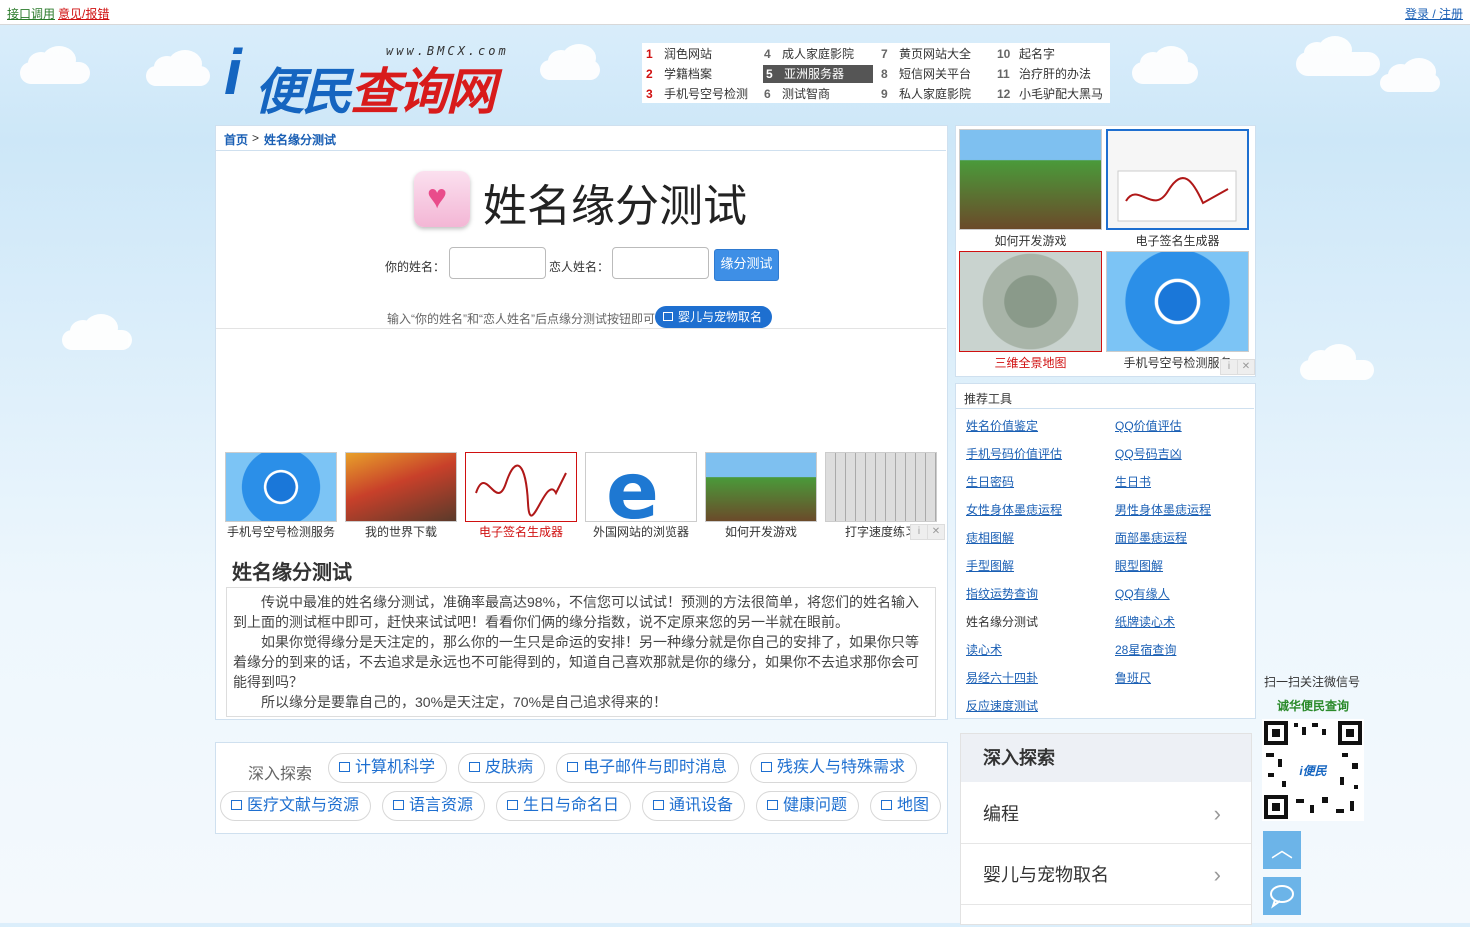  Describe the element at coordinates (1148, 453) in the screenshot. I see `recommend-tool-link: QQ号码吉凶` at that location.